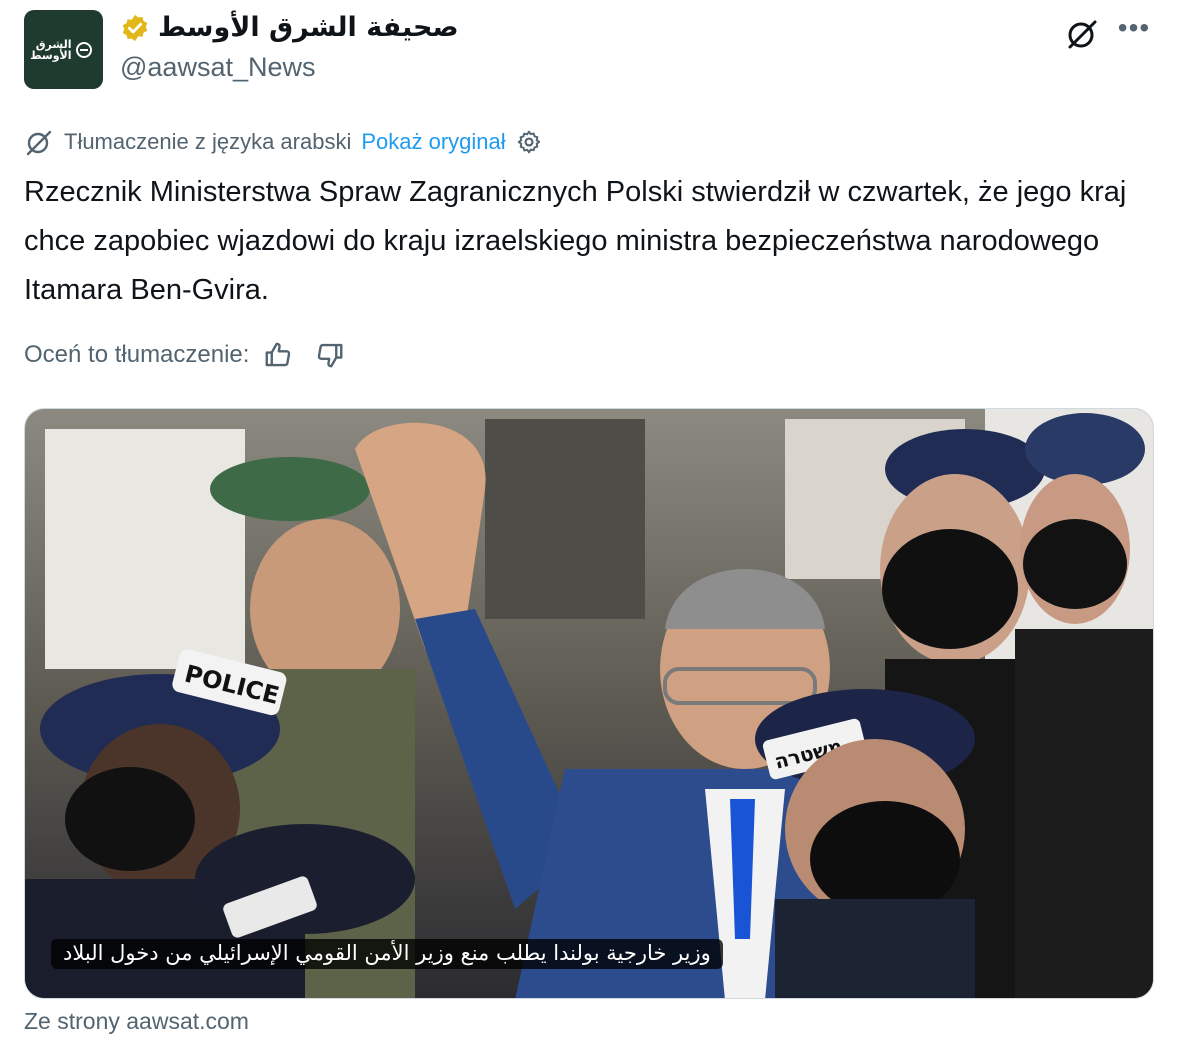  Describe the element at coordinates (1134, 31) in the screenshot. I see `more-options-icon: •••` at that location.